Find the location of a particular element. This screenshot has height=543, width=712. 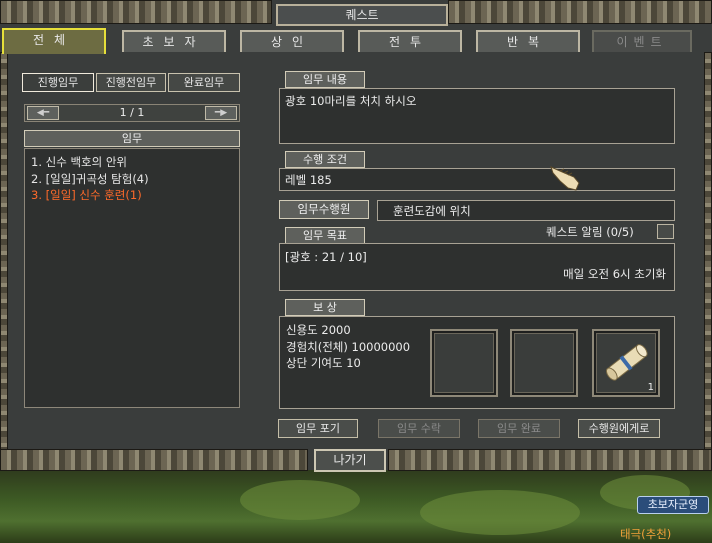

content-text: 광호 10마리를 처치 하시오 is located at coordinates (351, 101).